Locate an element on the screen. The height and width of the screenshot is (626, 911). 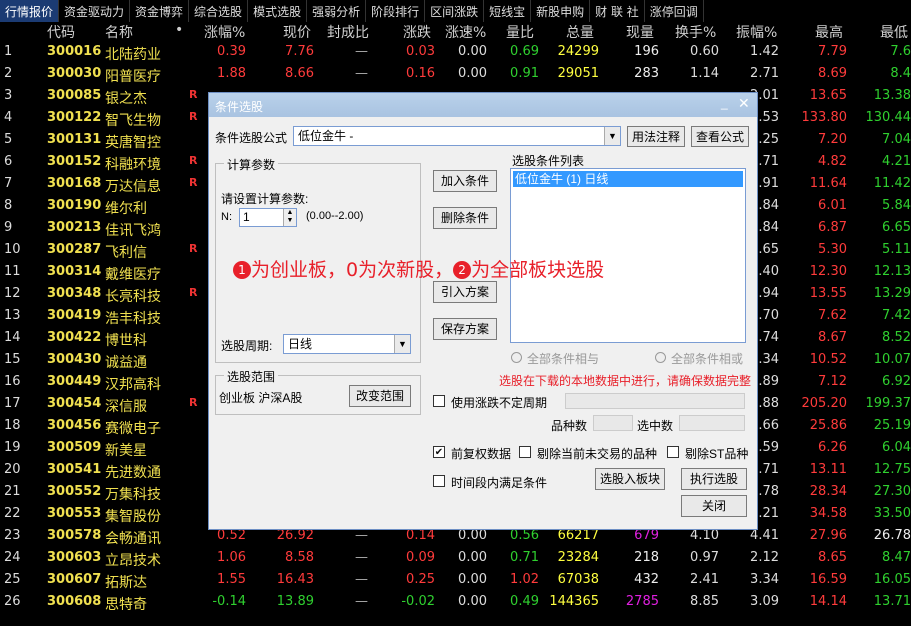
count-label: 品种数 is located at coordinates (569, 426).